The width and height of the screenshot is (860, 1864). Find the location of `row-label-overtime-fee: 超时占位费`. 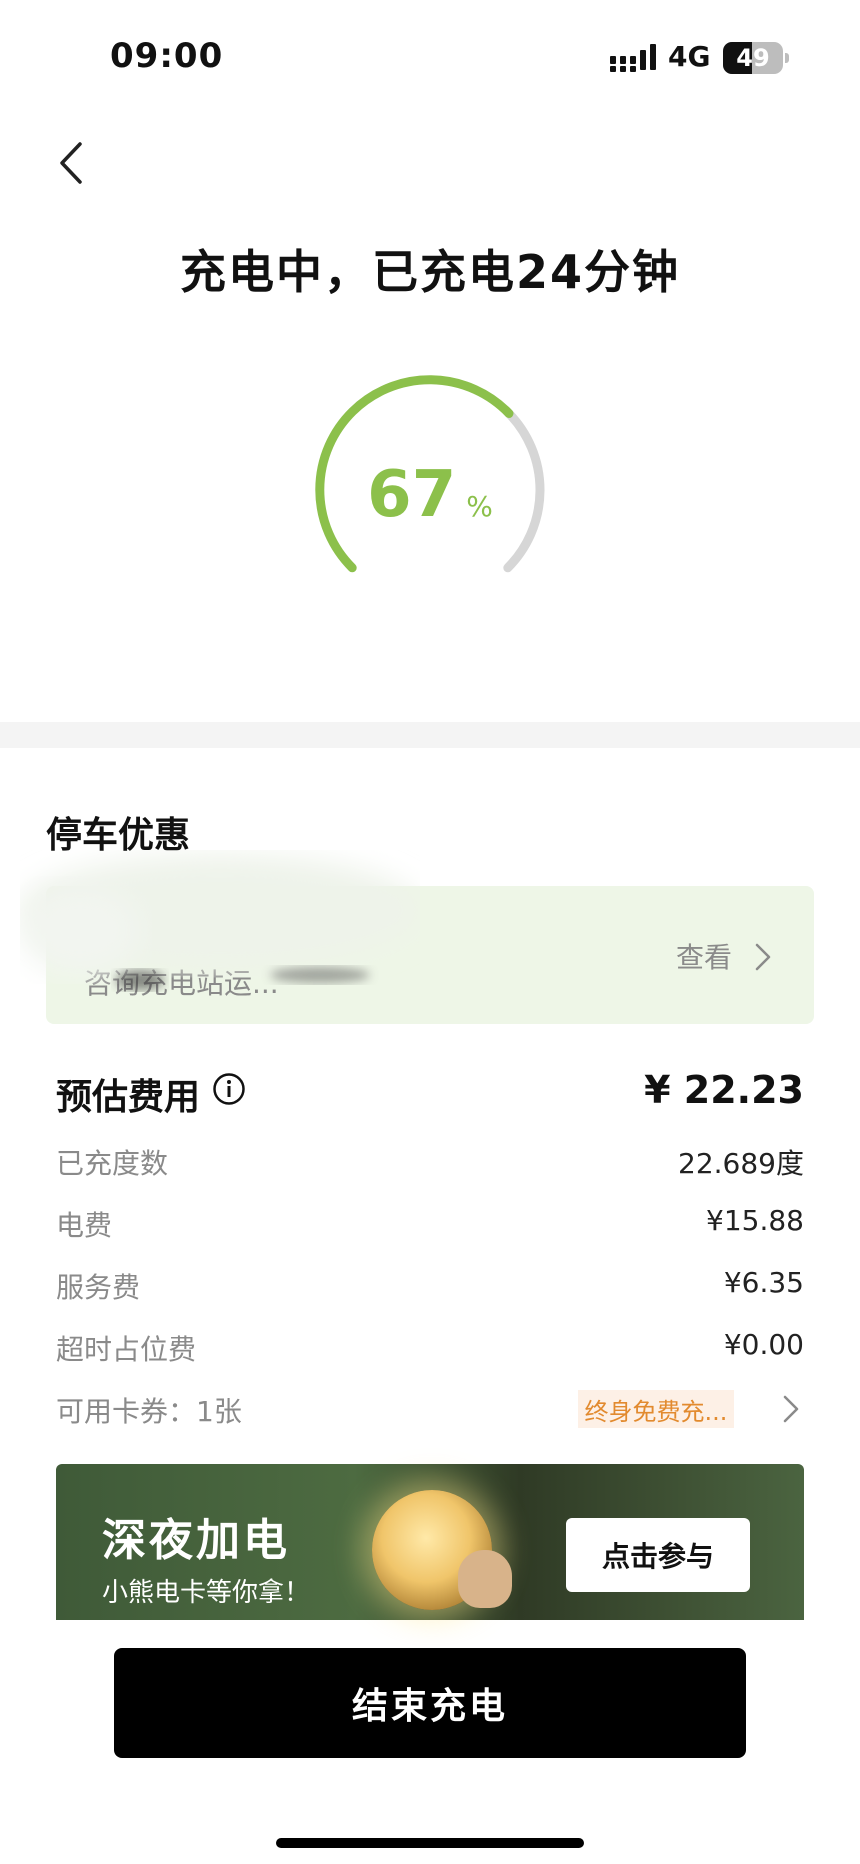

row-label-overtime-fee: 超时占位费 is located at coordinates (126, 1349).